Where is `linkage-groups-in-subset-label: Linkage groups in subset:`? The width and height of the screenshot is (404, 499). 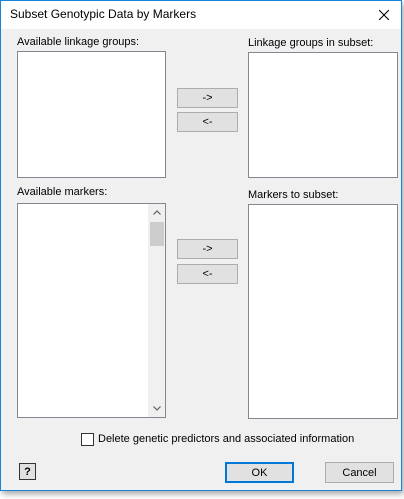 linkage-groups-in-subset-label: Linkage groups in subset: is located at coordinates (311, 43).